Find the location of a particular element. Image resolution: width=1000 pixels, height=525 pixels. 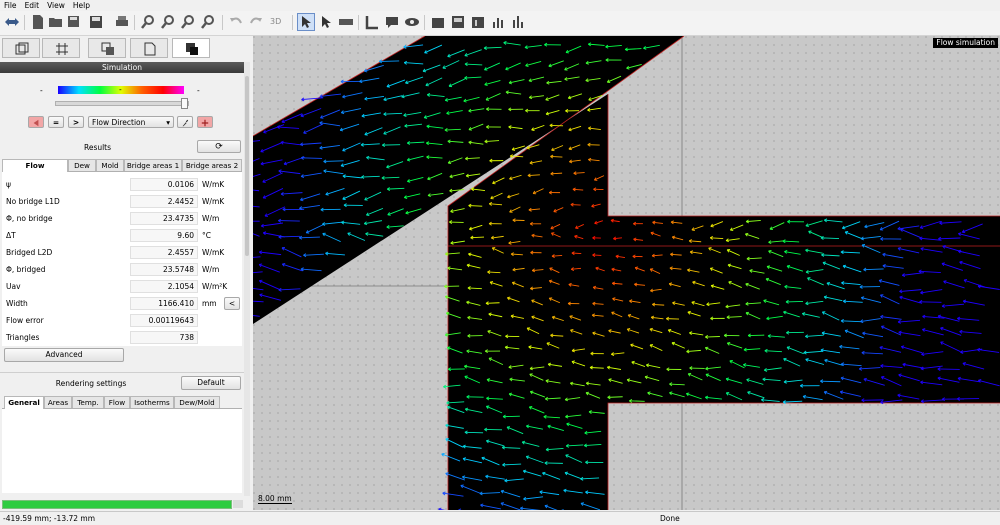

result-row-uav: Uav2.1054W/m²K is located at coordinates (124, 286).